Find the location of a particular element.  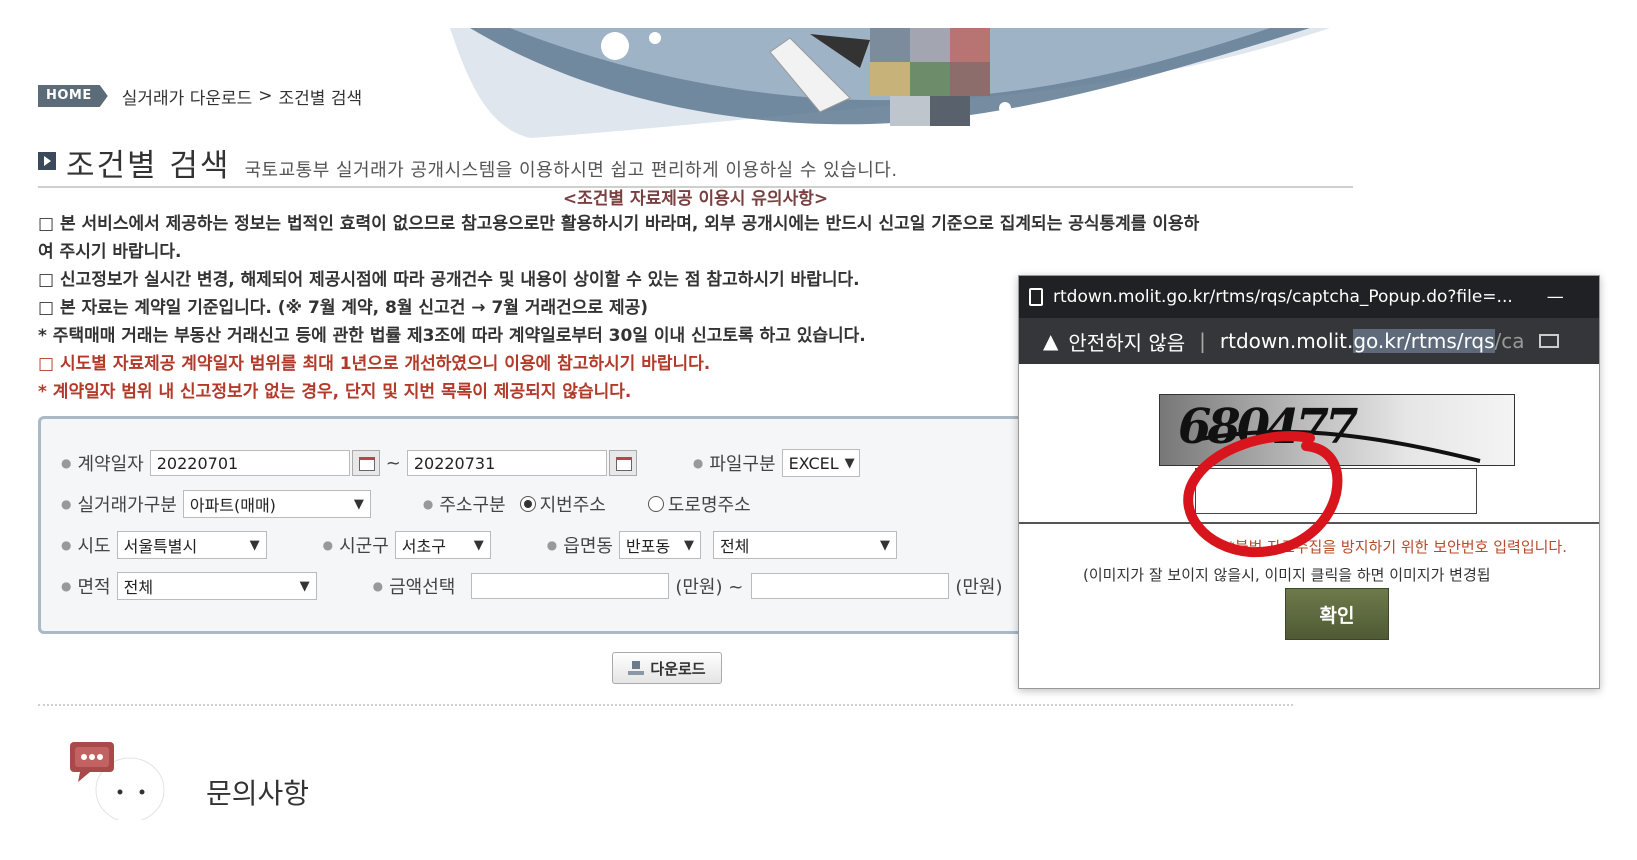

confirm-button: 확인 is located at coordinates (1337, 614).